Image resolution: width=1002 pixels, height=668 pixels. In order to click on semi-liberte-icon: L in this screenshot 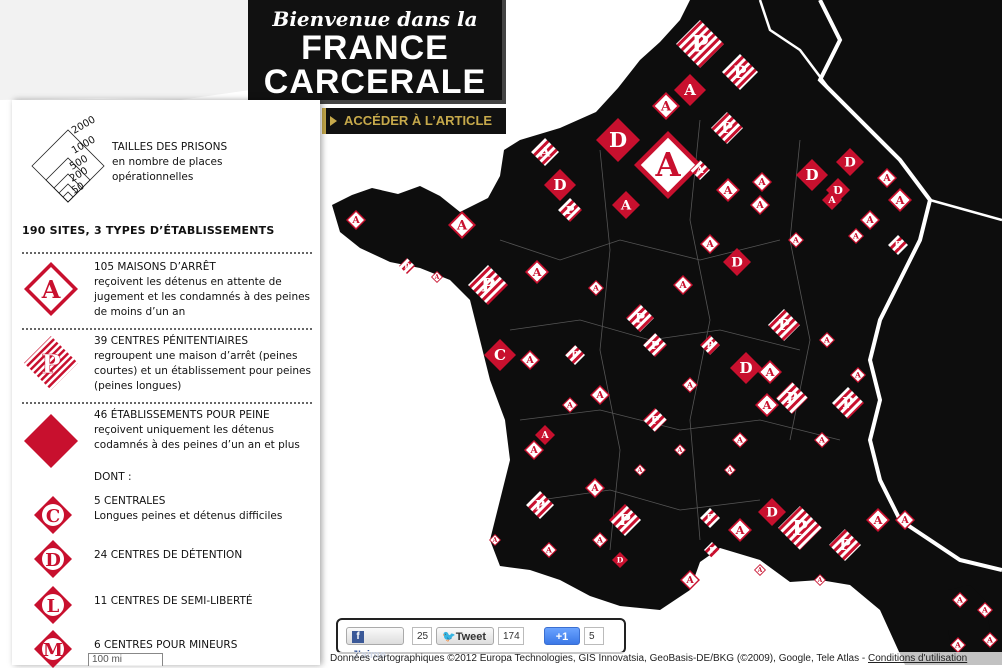, I will do `click(53, 605)`.